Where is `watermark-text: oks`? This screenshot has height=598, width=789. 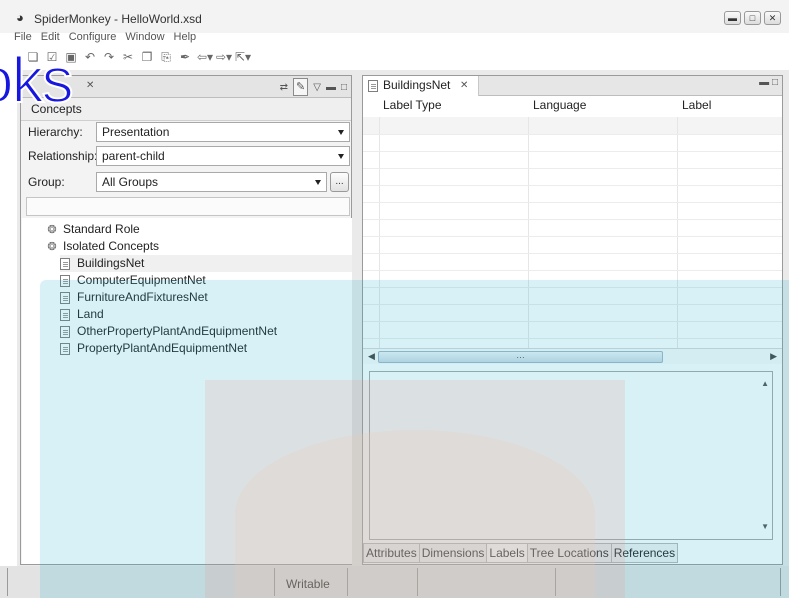
watermark-text: oks is located at coordinates (37, 86).